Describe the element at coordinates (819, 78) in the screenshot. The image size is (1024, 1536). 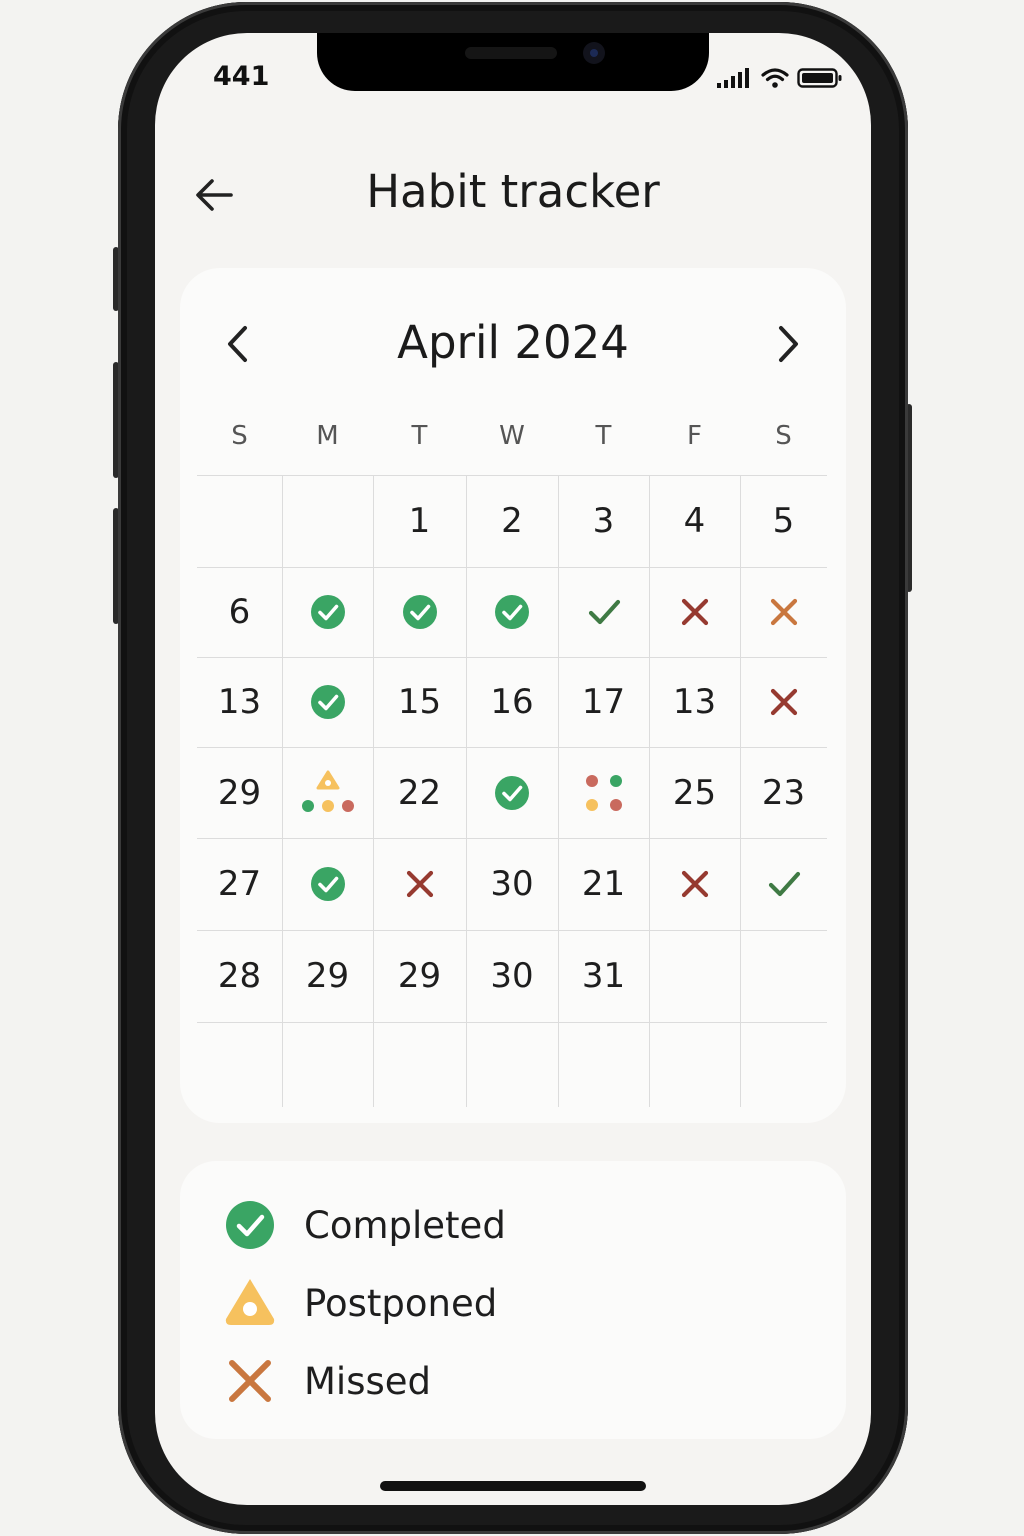
I see `battery-icon` at that location.